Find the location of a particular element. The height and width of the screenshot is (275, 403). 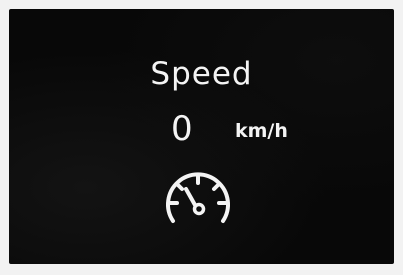

speed-label: Speed is located at coordinates (201, 74).